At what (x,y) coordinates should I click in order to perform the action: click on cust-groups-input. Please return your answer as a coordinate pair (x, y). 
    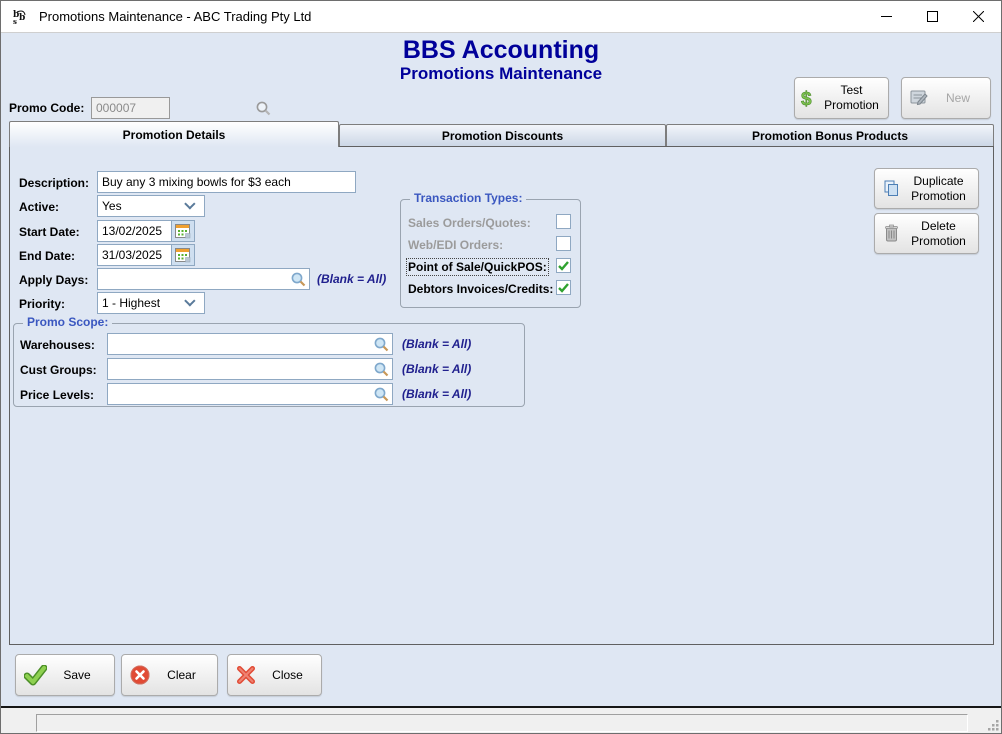
    Looking at the image, I should click on (240, 369).